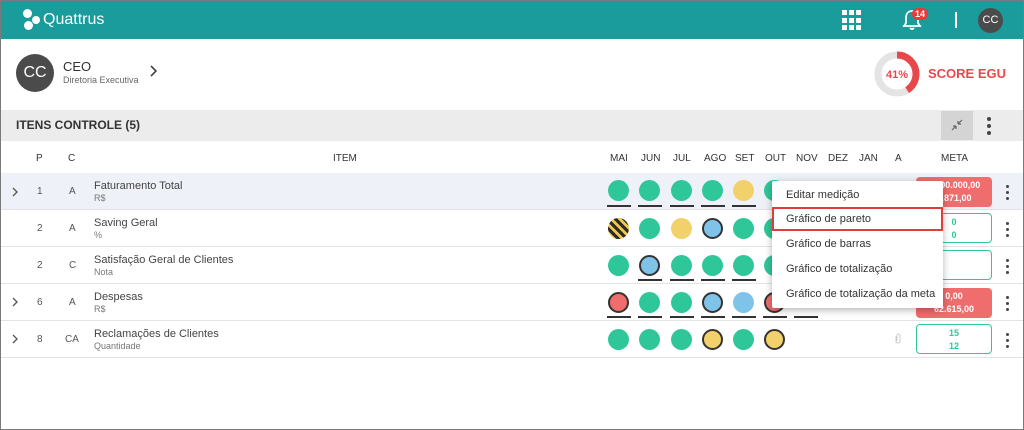 The height and width of the screenshot is (430, 1024). What do you see at coordinates (126, 223) in the screenshot?
I see `row-item-name: Saving Geral` at bounding box center [126, 223].